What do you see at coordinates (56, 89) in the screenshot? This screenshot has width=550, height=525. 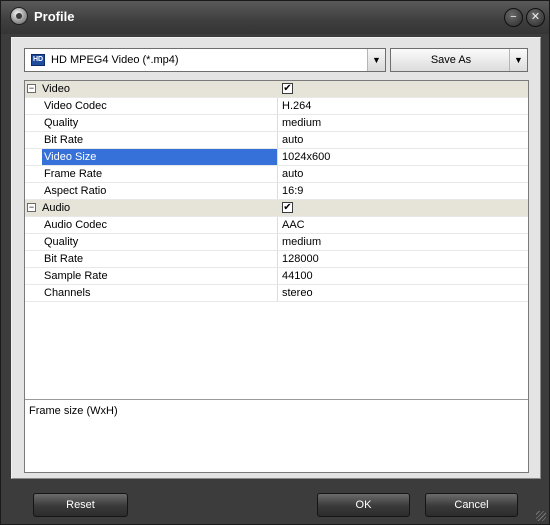 I see `group-label: Video` at bounding box center [56, 89].